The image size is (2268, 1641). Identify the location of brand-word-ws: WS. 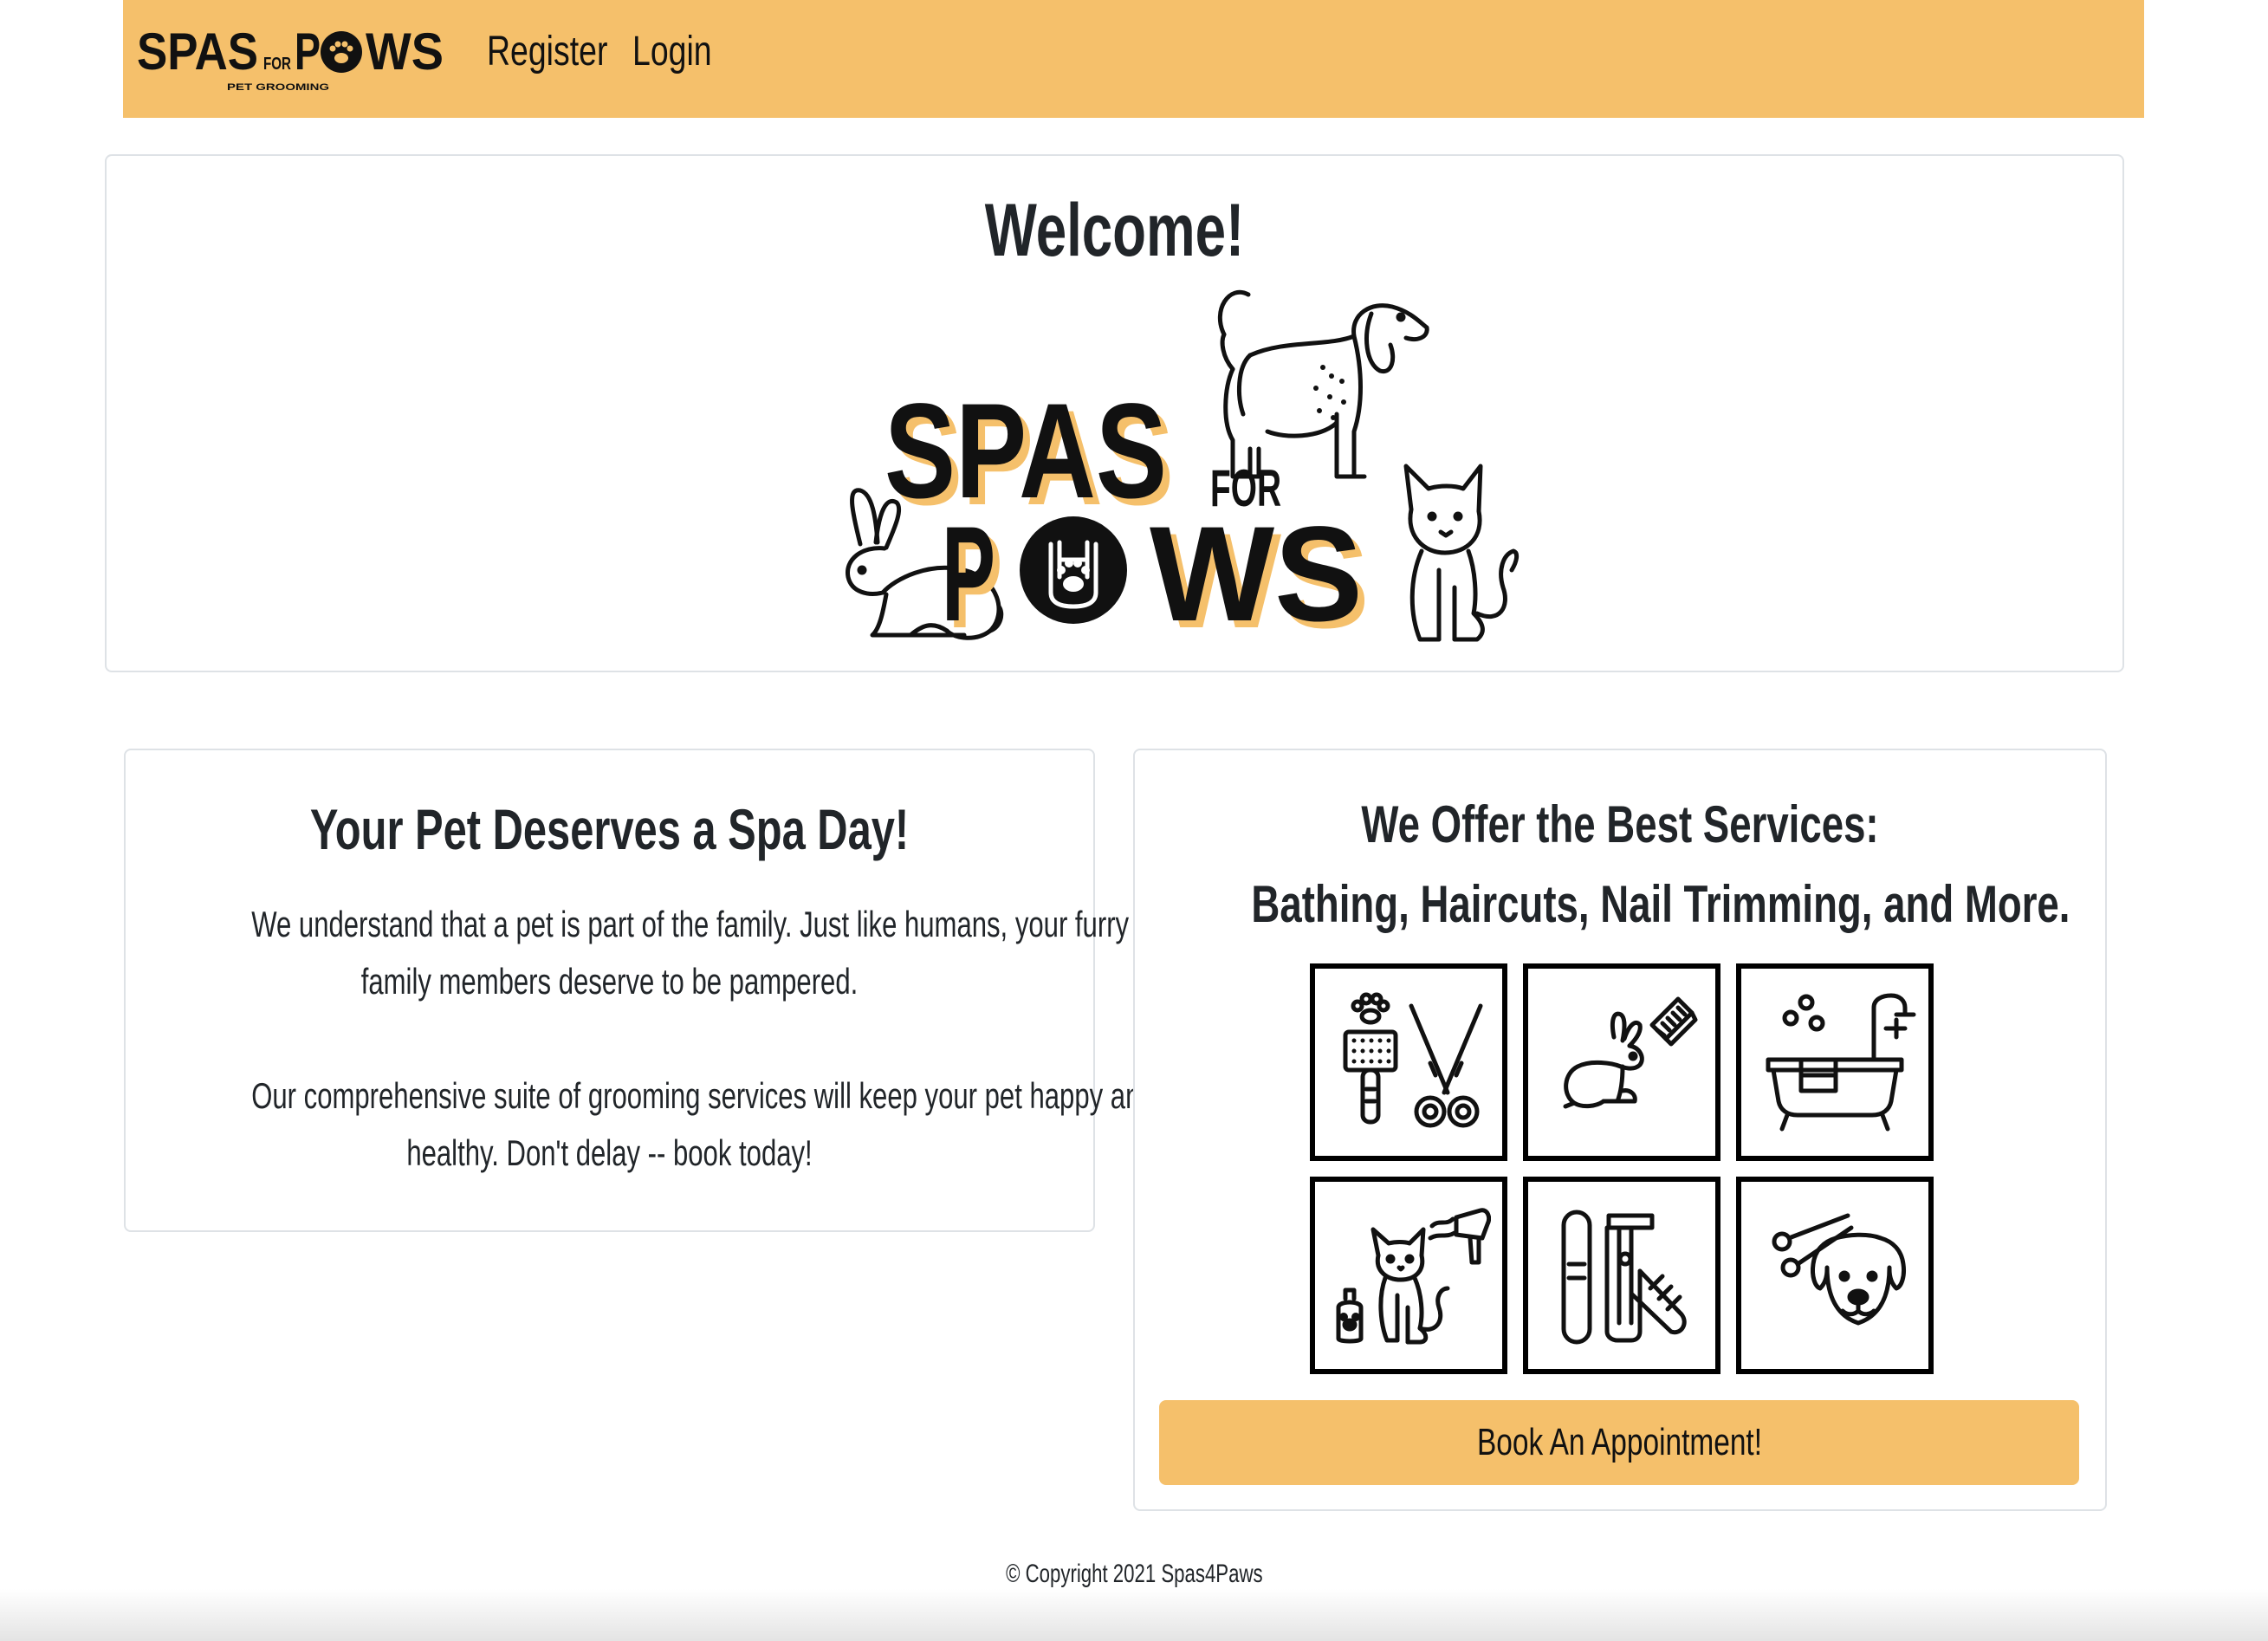
(405, 52).